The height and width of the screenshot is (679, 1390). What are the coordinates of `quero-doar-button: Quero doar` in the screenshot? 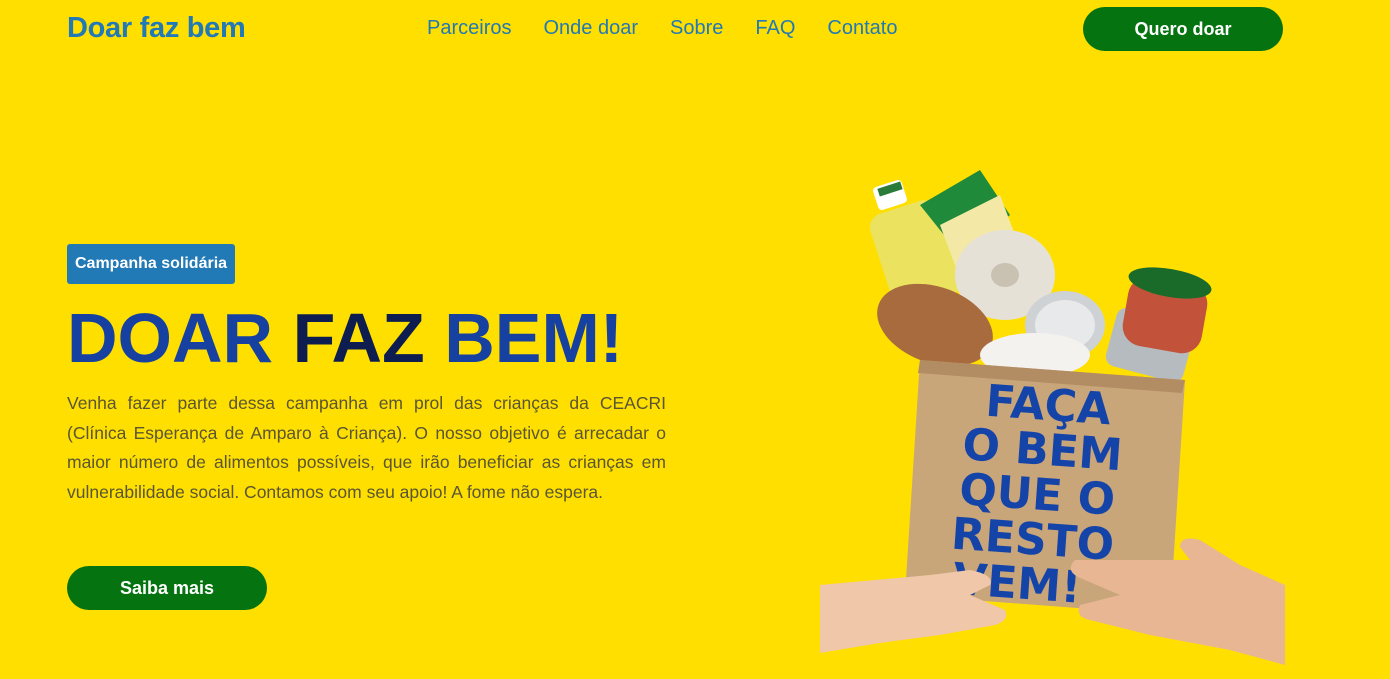 It's located at (1183, 29).